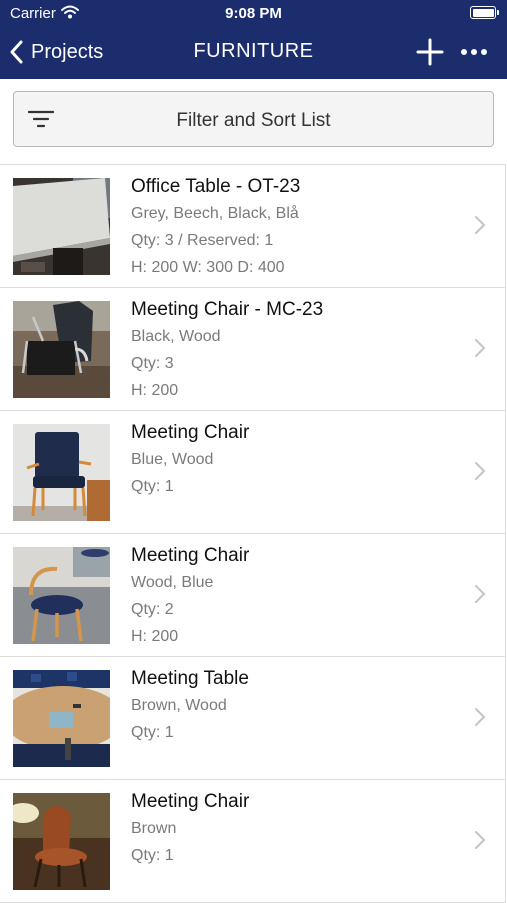 The height and width of the screenshot is (903, 507). Describe the element at coordinates (172, 582) in the screenshot. I see `item-colors: Wood, Blue` at that location.